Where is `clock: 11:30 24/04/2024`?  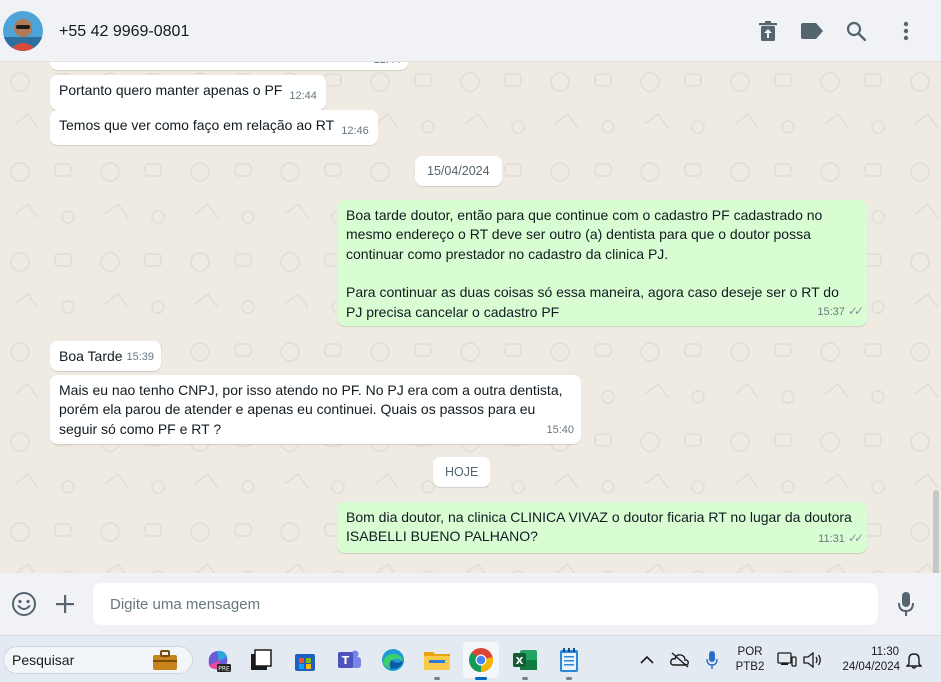 clock: 11:30 24/04/2024 is located at coordinates (866, 660).